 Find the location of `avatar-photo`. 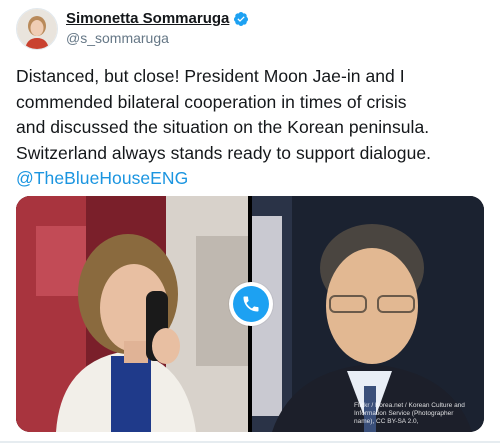

avatar-photo is located at coordinates (37, 29).